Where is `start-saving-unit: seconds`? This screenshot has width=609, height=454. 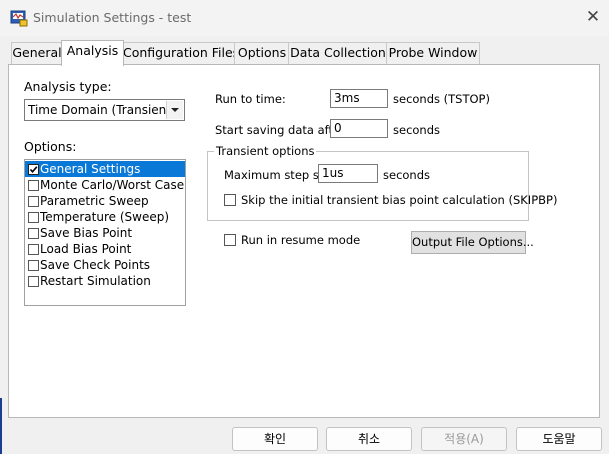 start-saving-unit: seconds is located at coordinates (417, 130).